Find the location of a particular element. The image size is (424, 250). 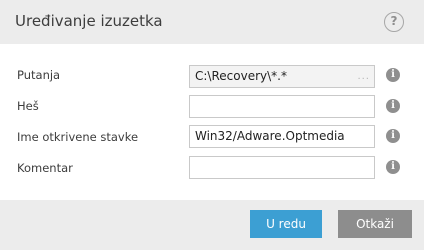

hash-info-icon: i is located at coordinates (393, 106).